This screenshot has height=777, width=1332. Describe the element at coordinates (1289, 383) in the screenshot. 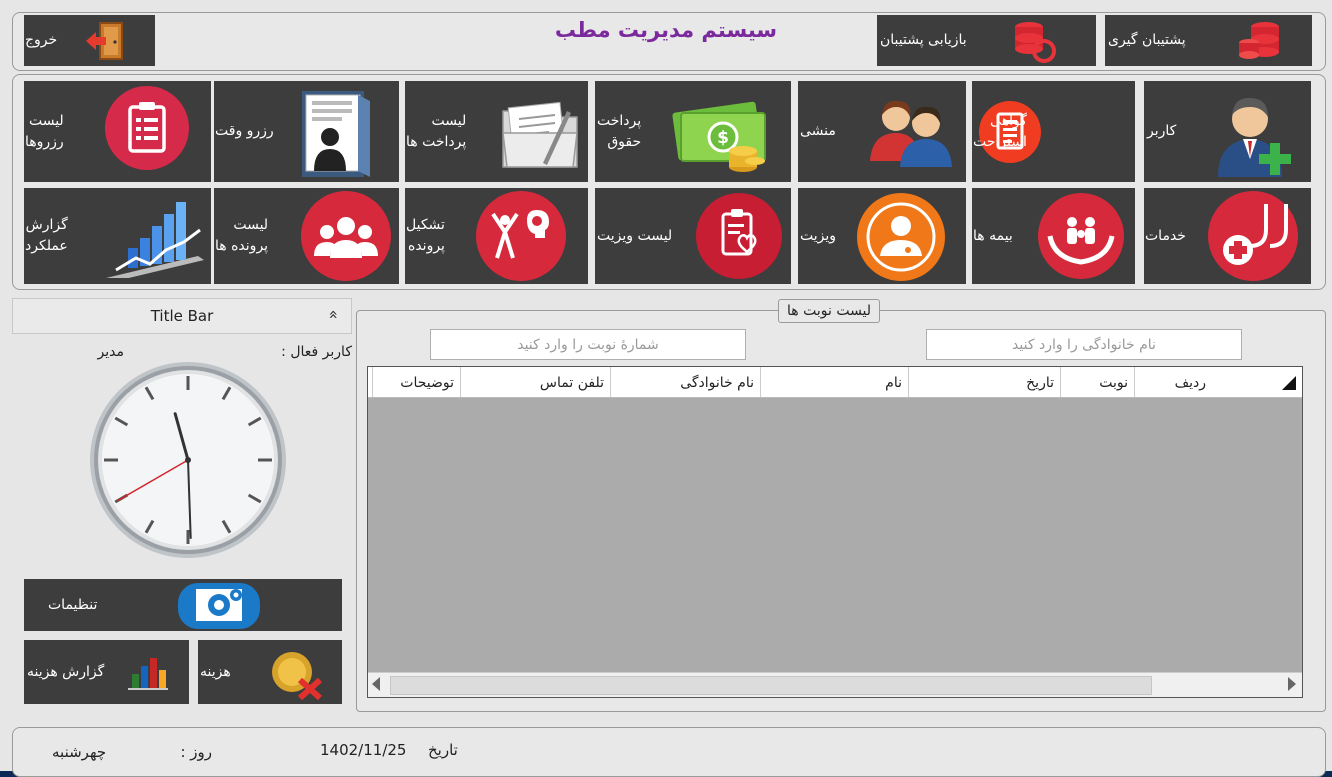

I see `sort-triangle-icon` at that location.